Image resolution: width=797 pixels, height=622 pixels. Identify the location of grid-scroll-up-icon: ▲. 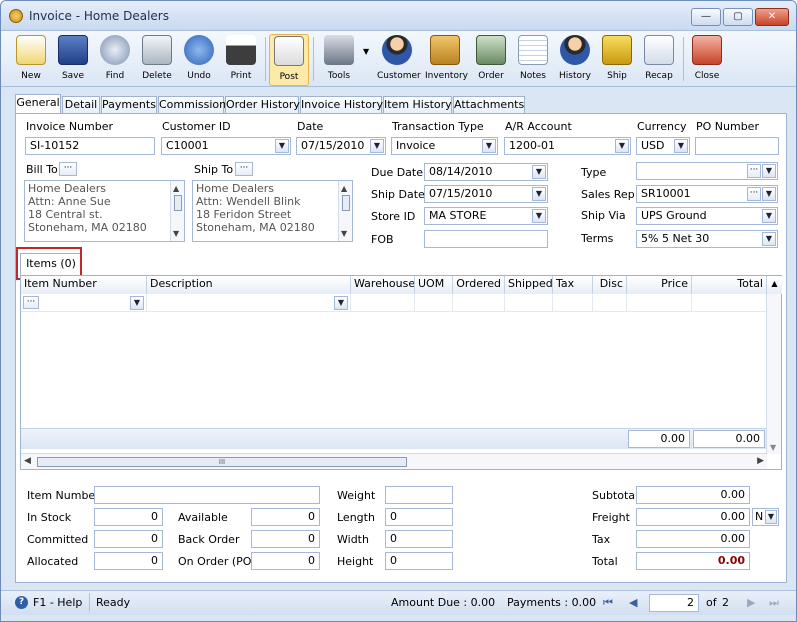
(774, 285).